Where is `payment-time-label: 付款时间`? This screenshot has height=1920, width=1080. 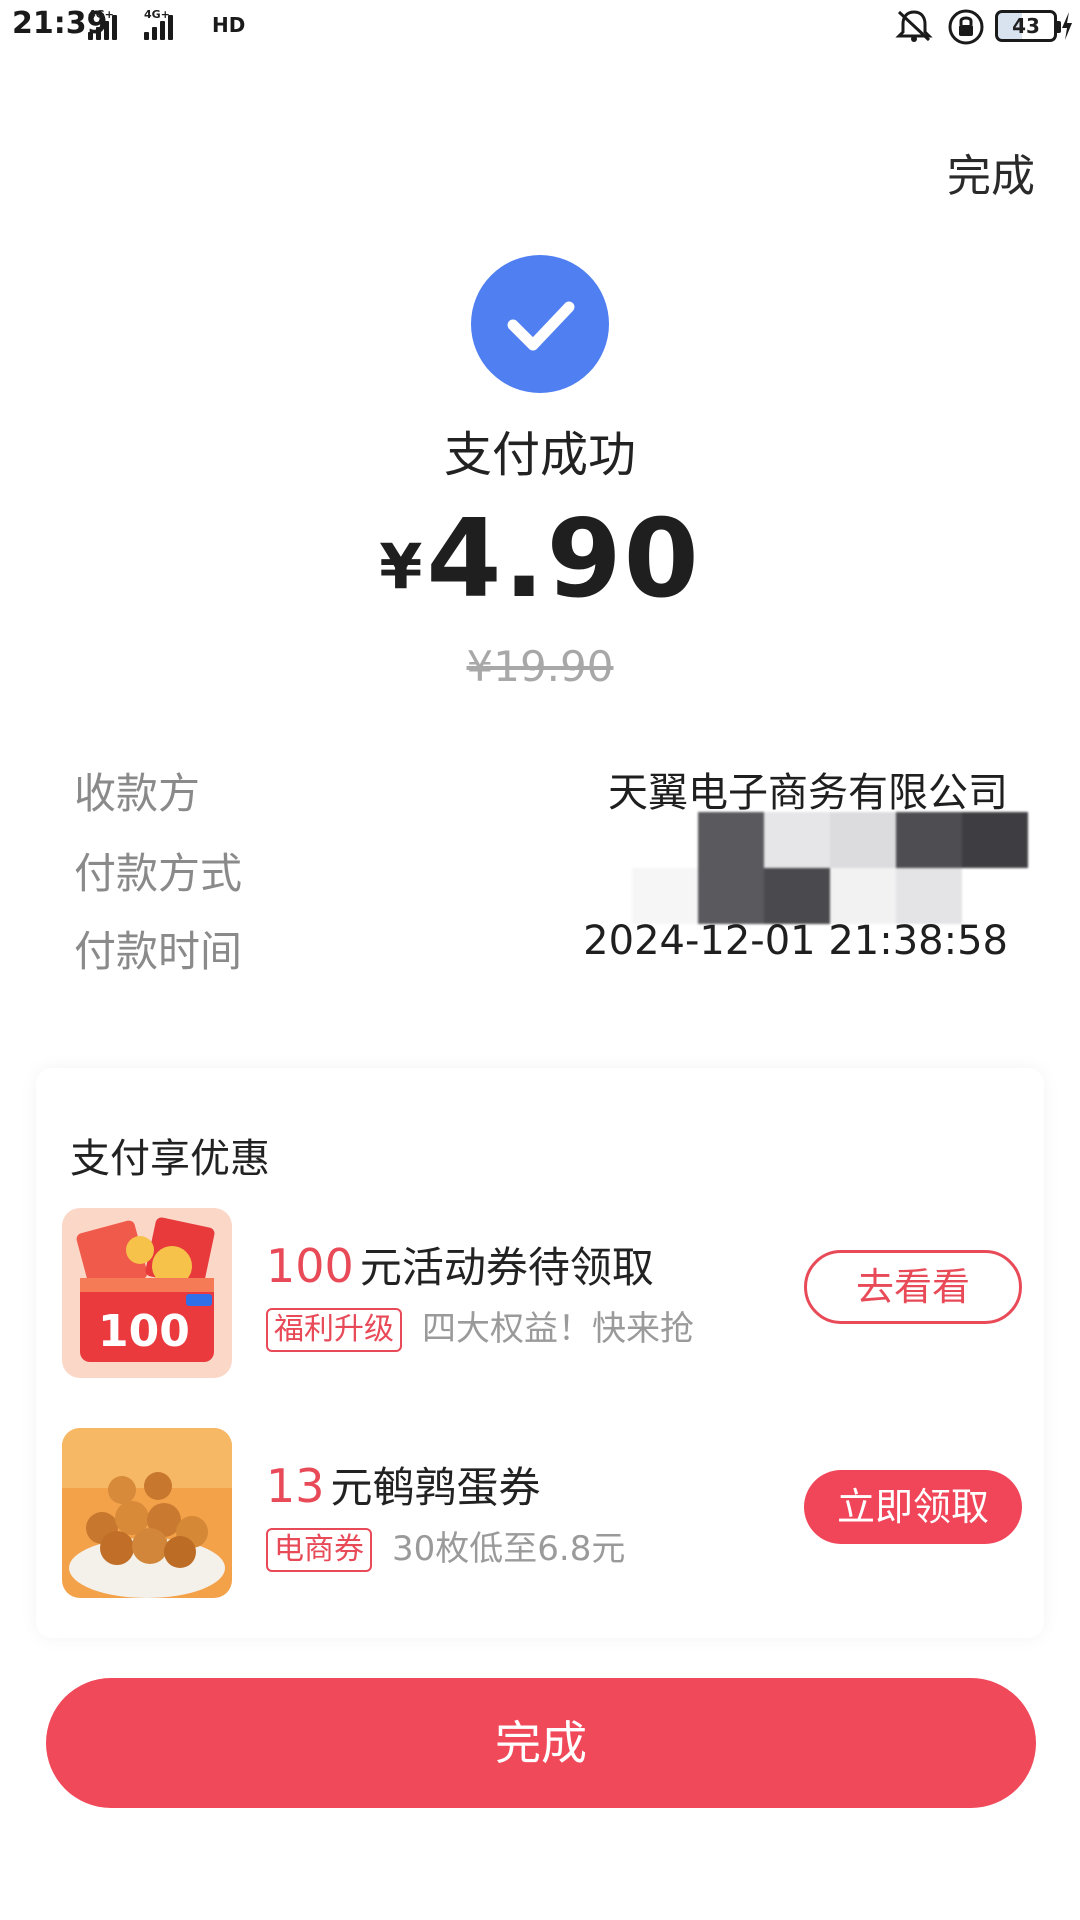
payment-time-label: 付款时间 is located at coordinates (158, 951).